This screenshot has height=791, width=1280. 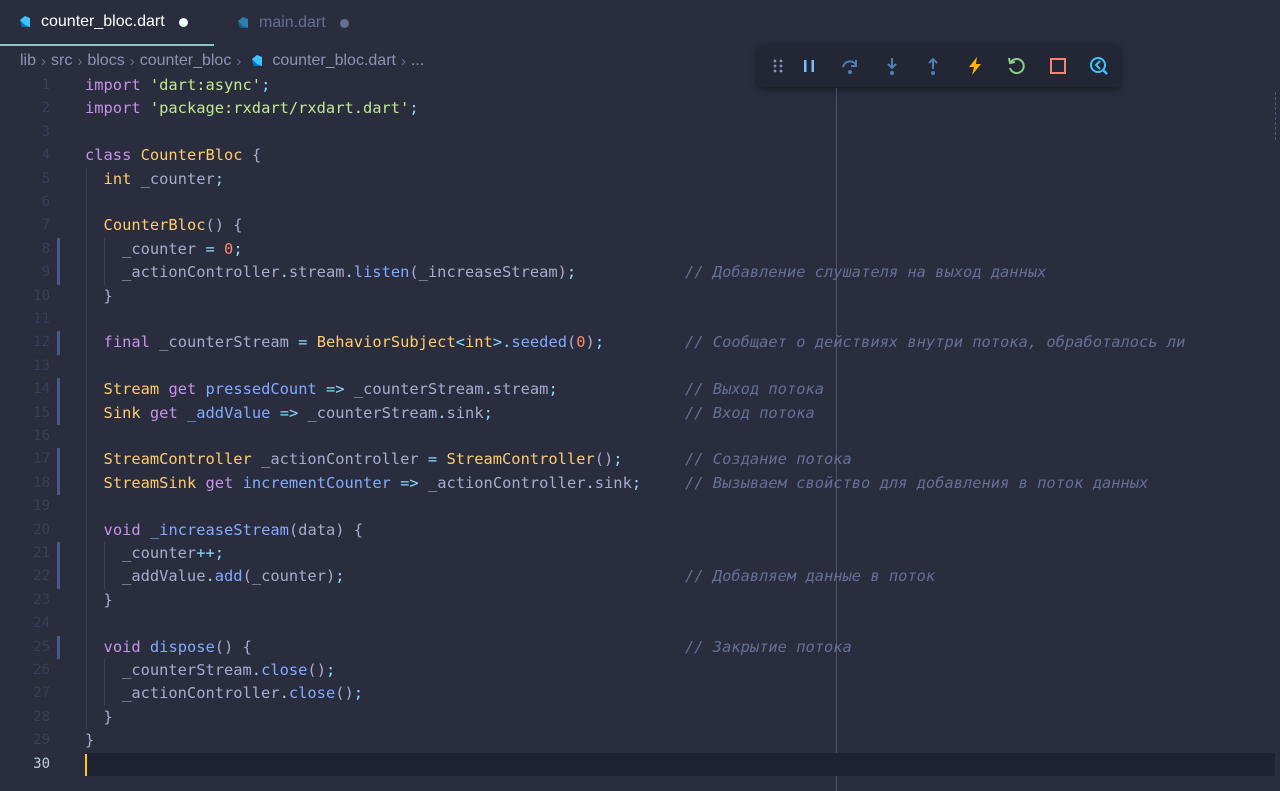 I want to click on line-number: 26, so click(x=41, y=670).